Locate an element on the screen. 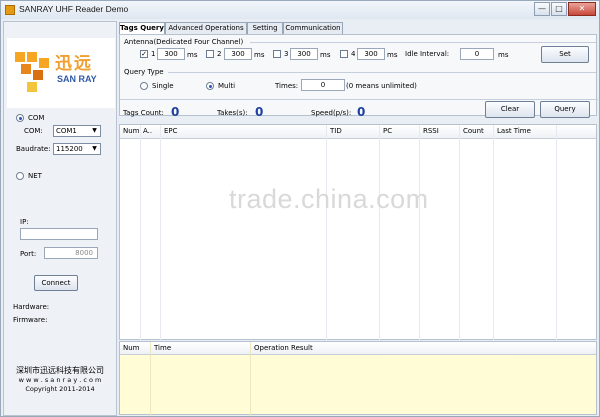  speed-label: Speed(p/s): is located at coordinates (331, 113).